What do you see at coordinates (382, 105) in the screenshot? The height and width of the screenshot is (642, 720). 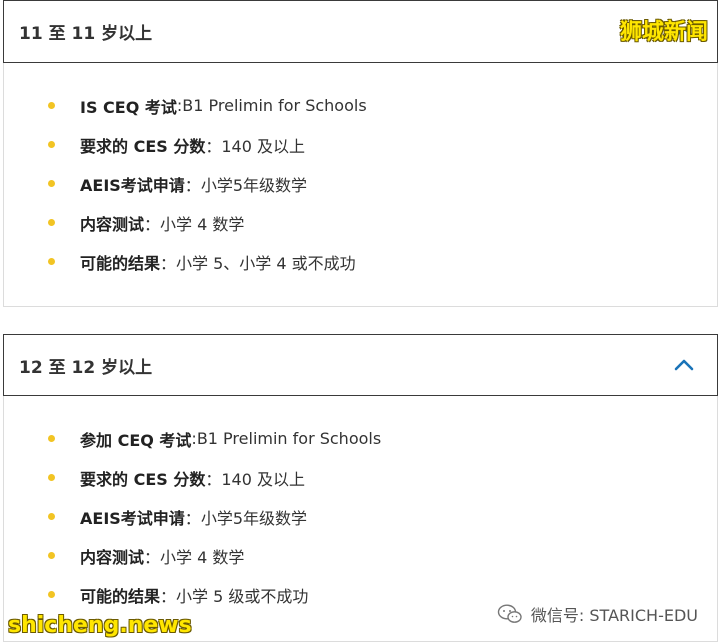 I see `list-item: IS CEQ 考试: B1 Prelimin for Schools` at bounding box center [382, 105].